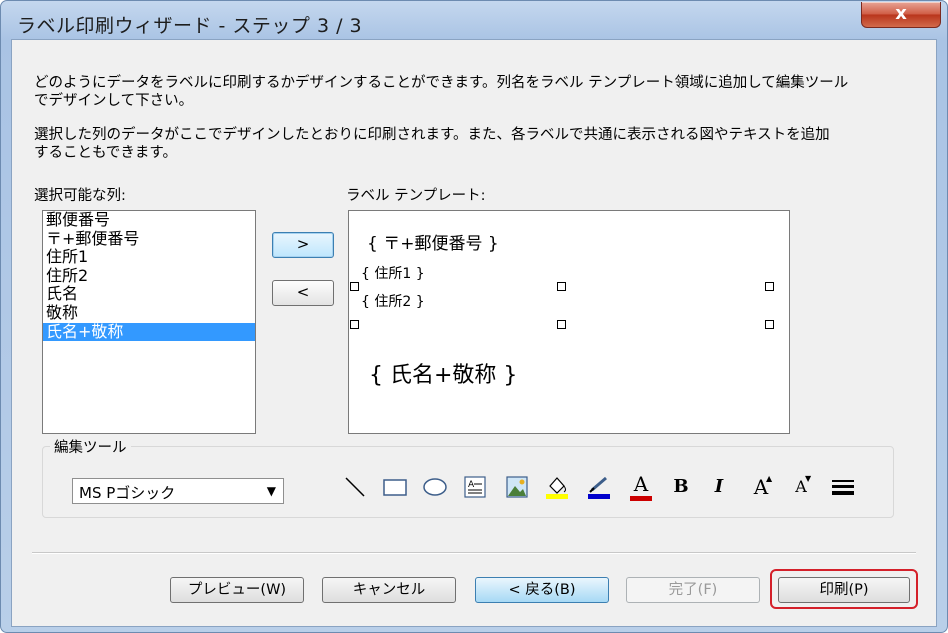  Describe the element at coordinates (474, 20) in the screenshot. I see `title-bar: ラベル印刷ウィザード - ステップ 3 / 3 x` at that location.